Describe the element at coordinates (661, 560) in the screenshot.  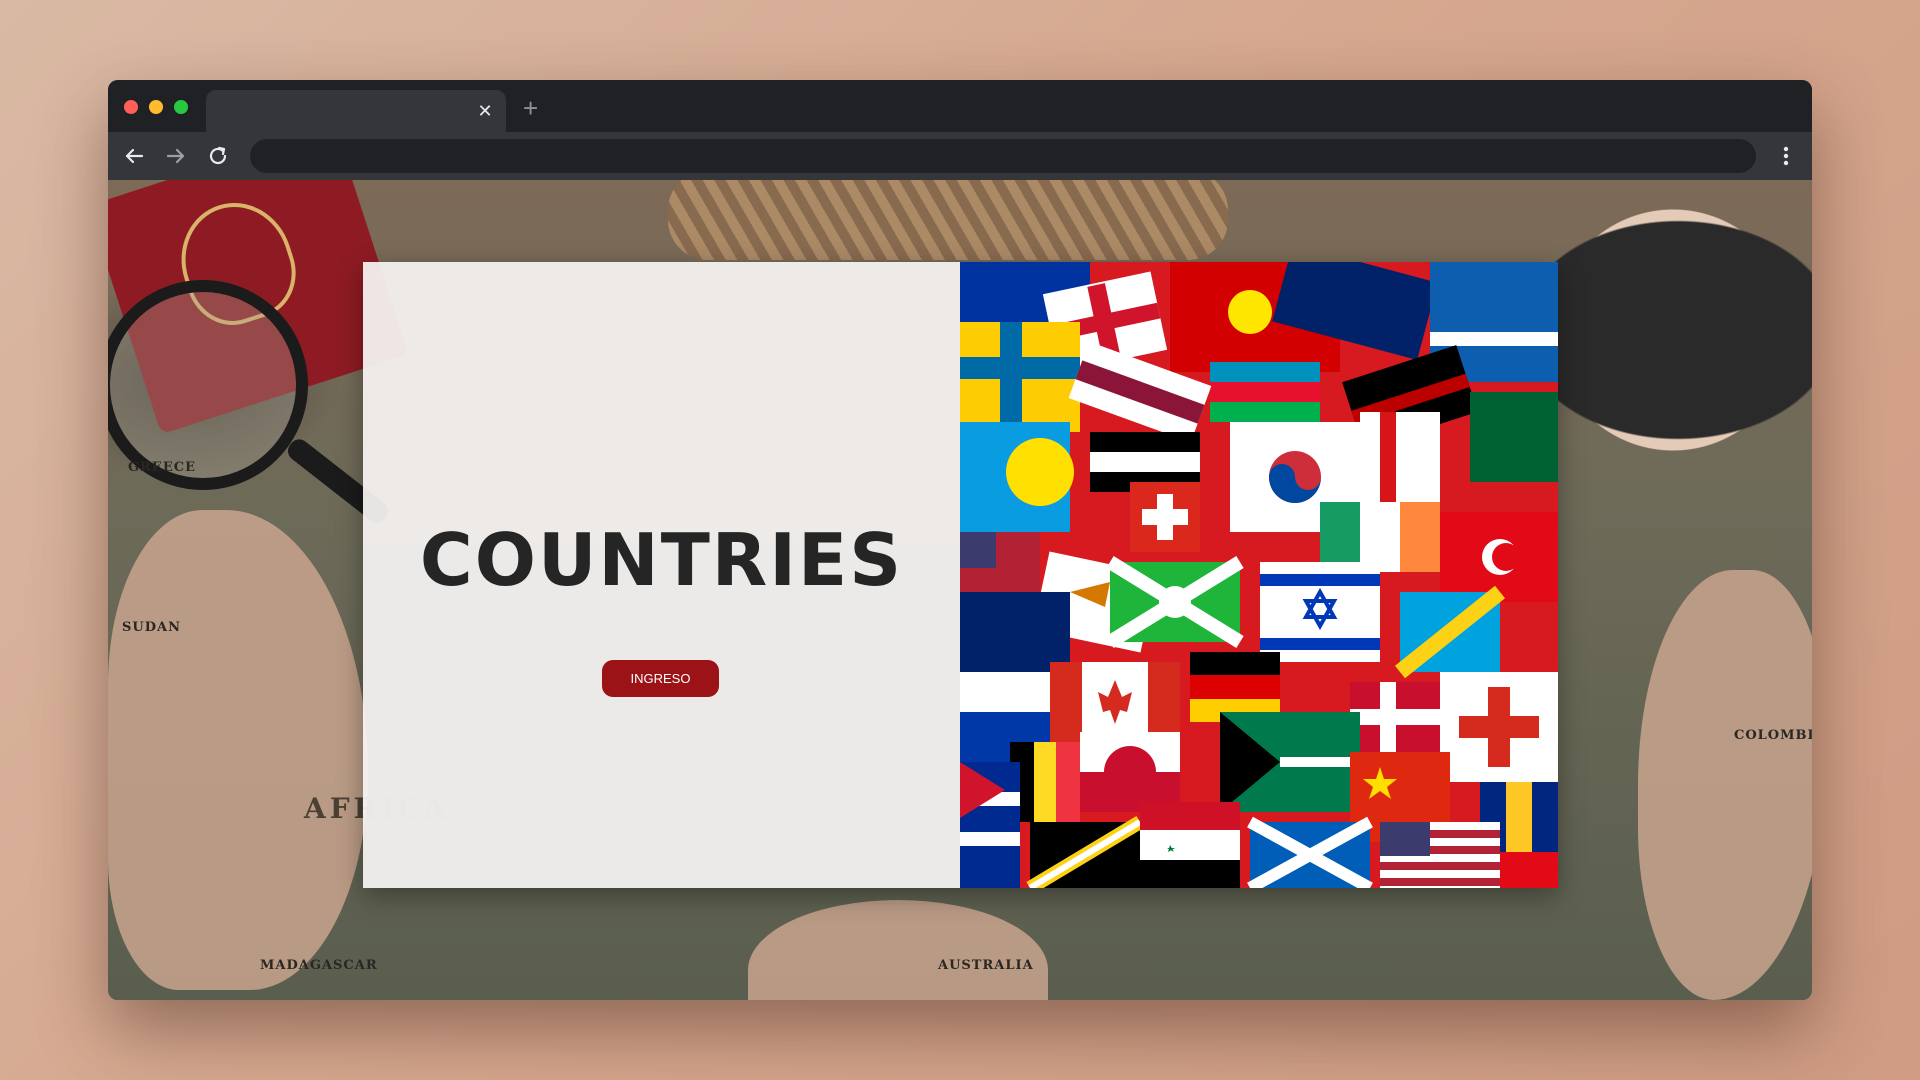
I see `page-title: COUNTRIES` at that location.